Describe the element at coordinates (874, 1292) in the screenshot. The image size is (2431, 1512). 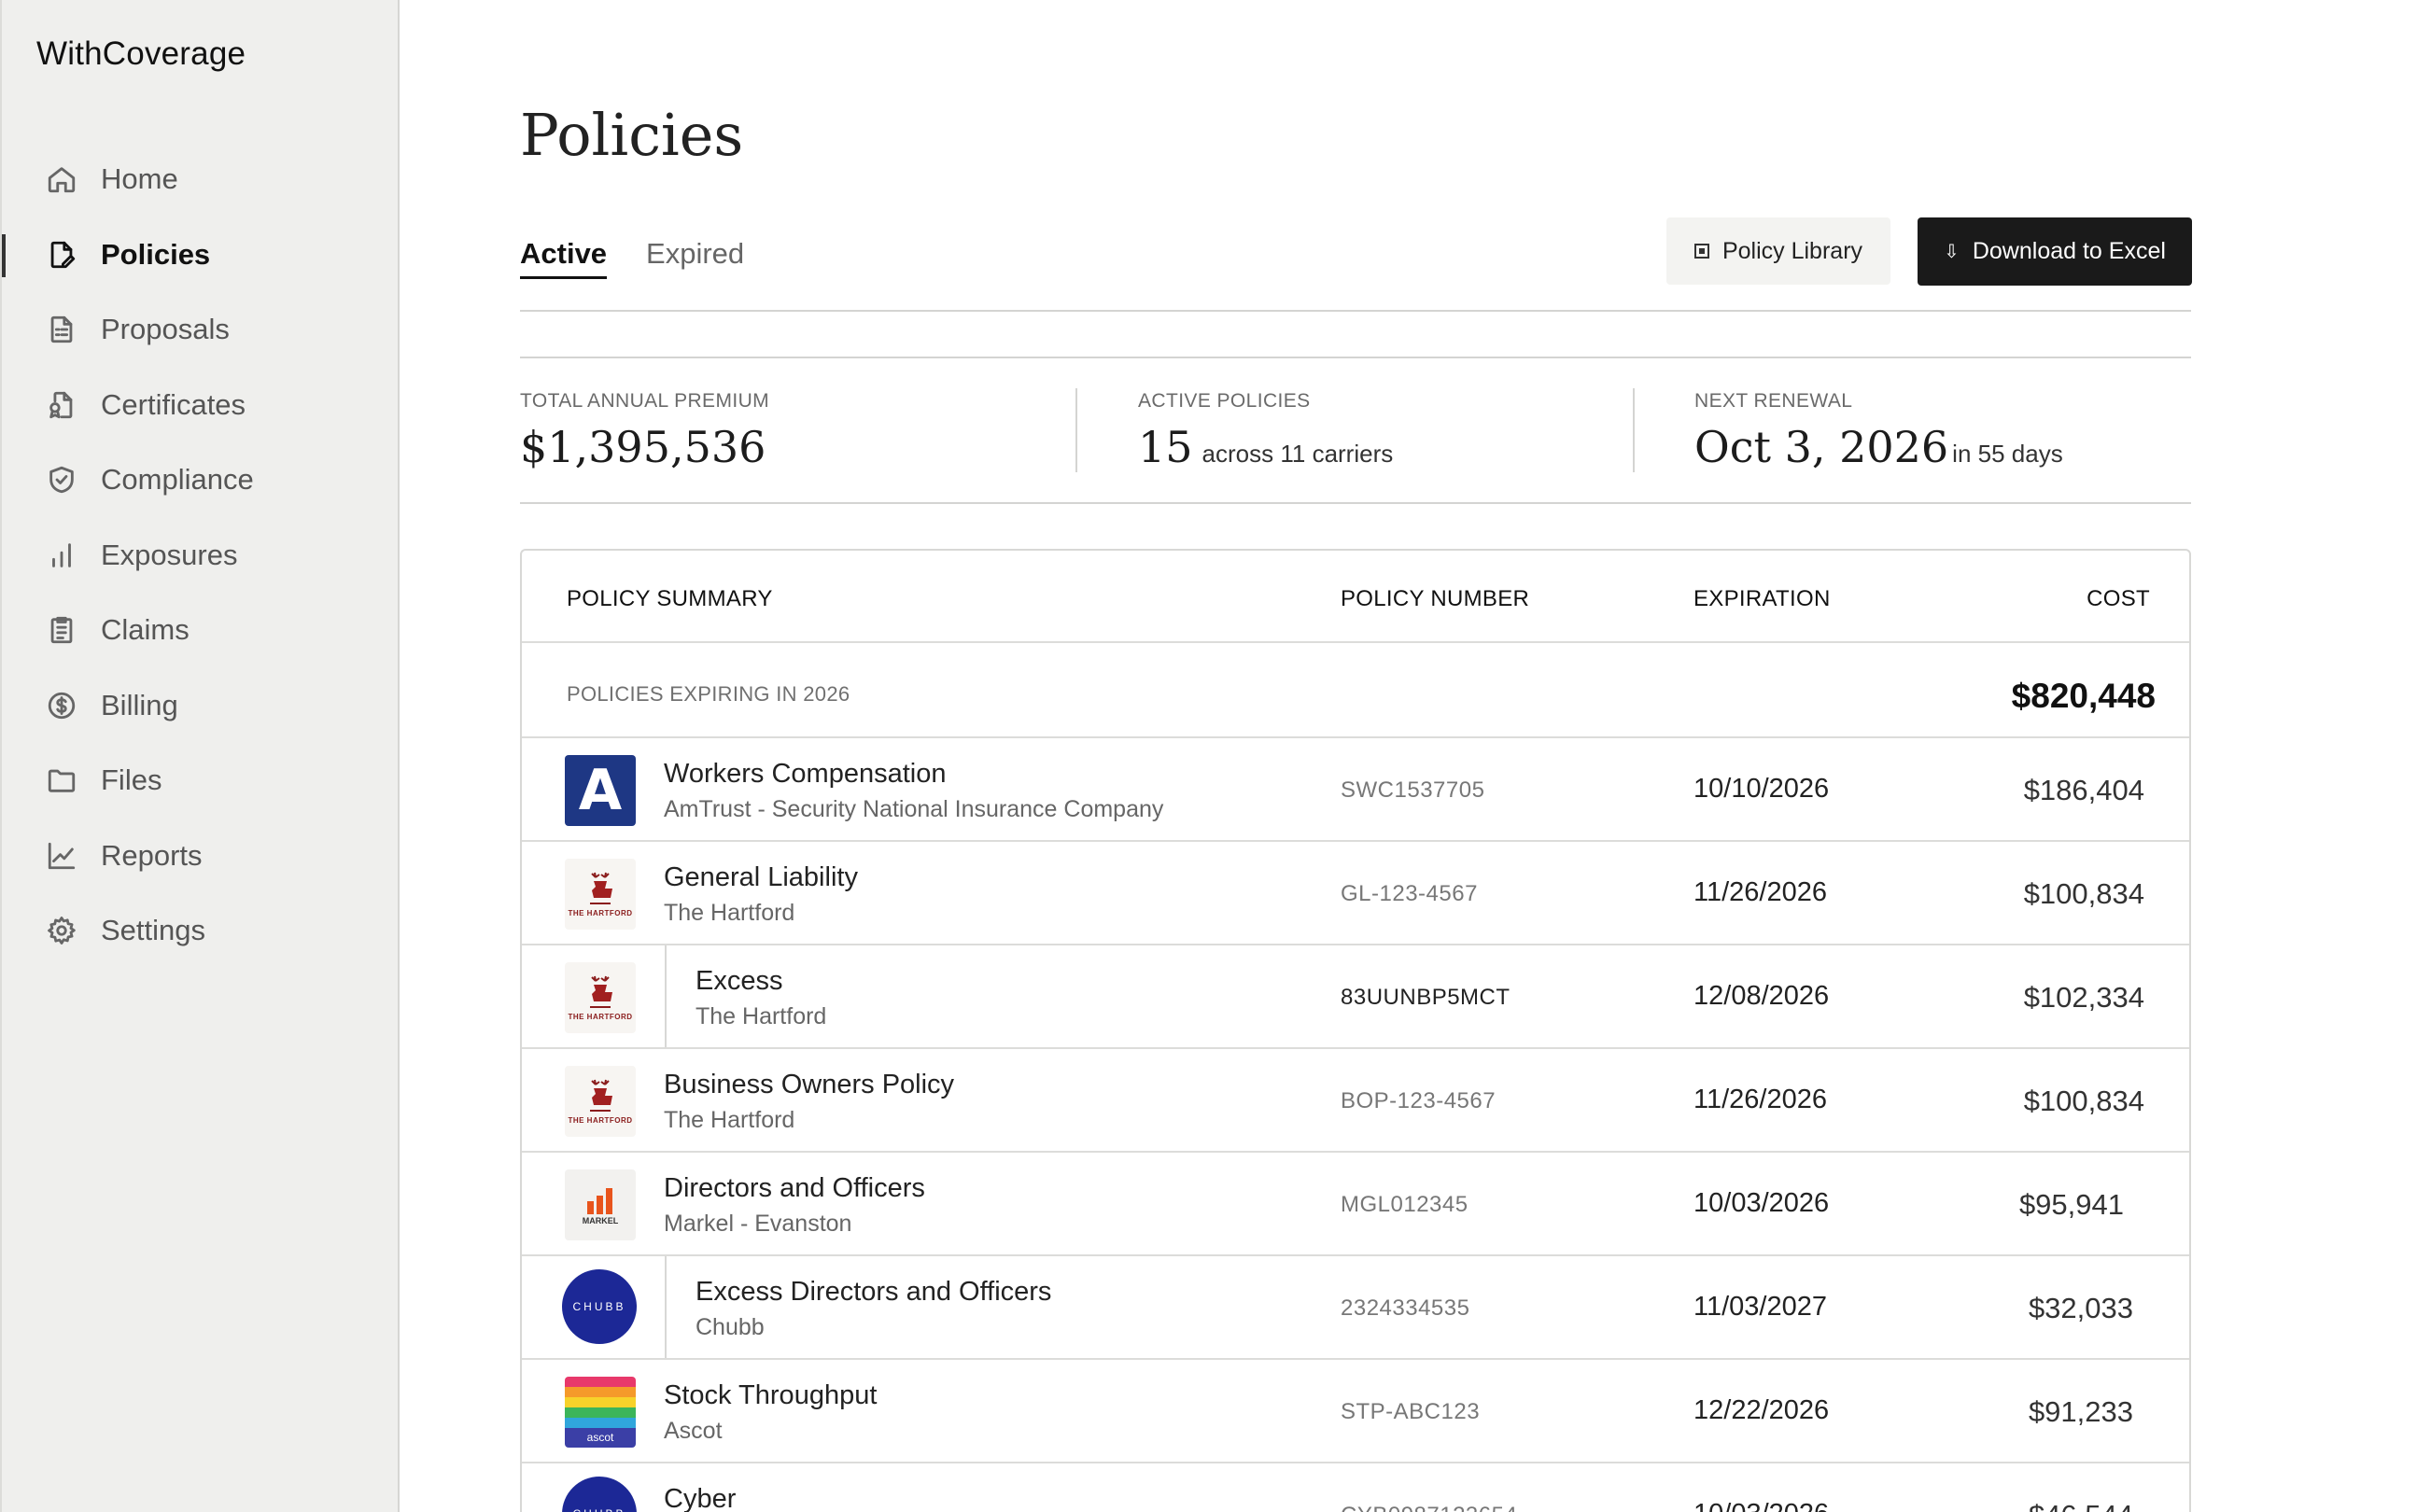
I see `policy-title: Excess Directors and Officers` at that location.